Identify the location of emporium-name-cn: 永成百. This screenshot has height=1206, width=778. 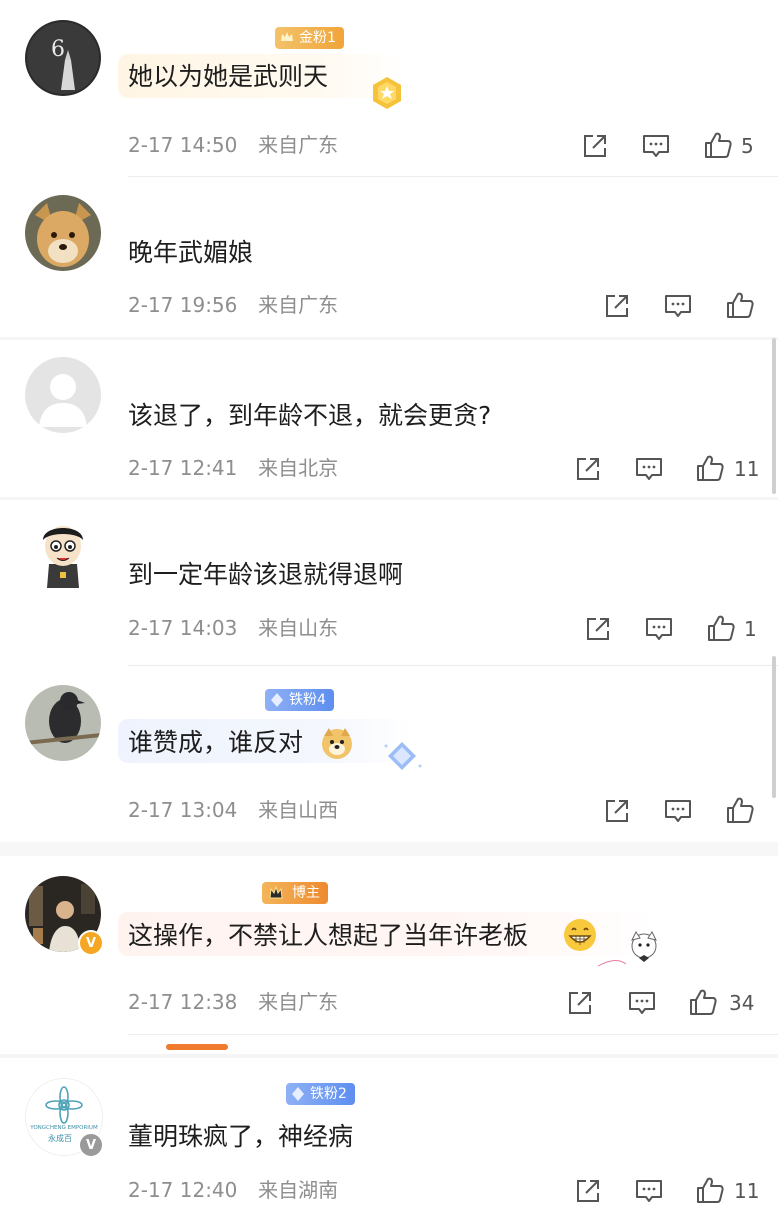
(60, 1138).